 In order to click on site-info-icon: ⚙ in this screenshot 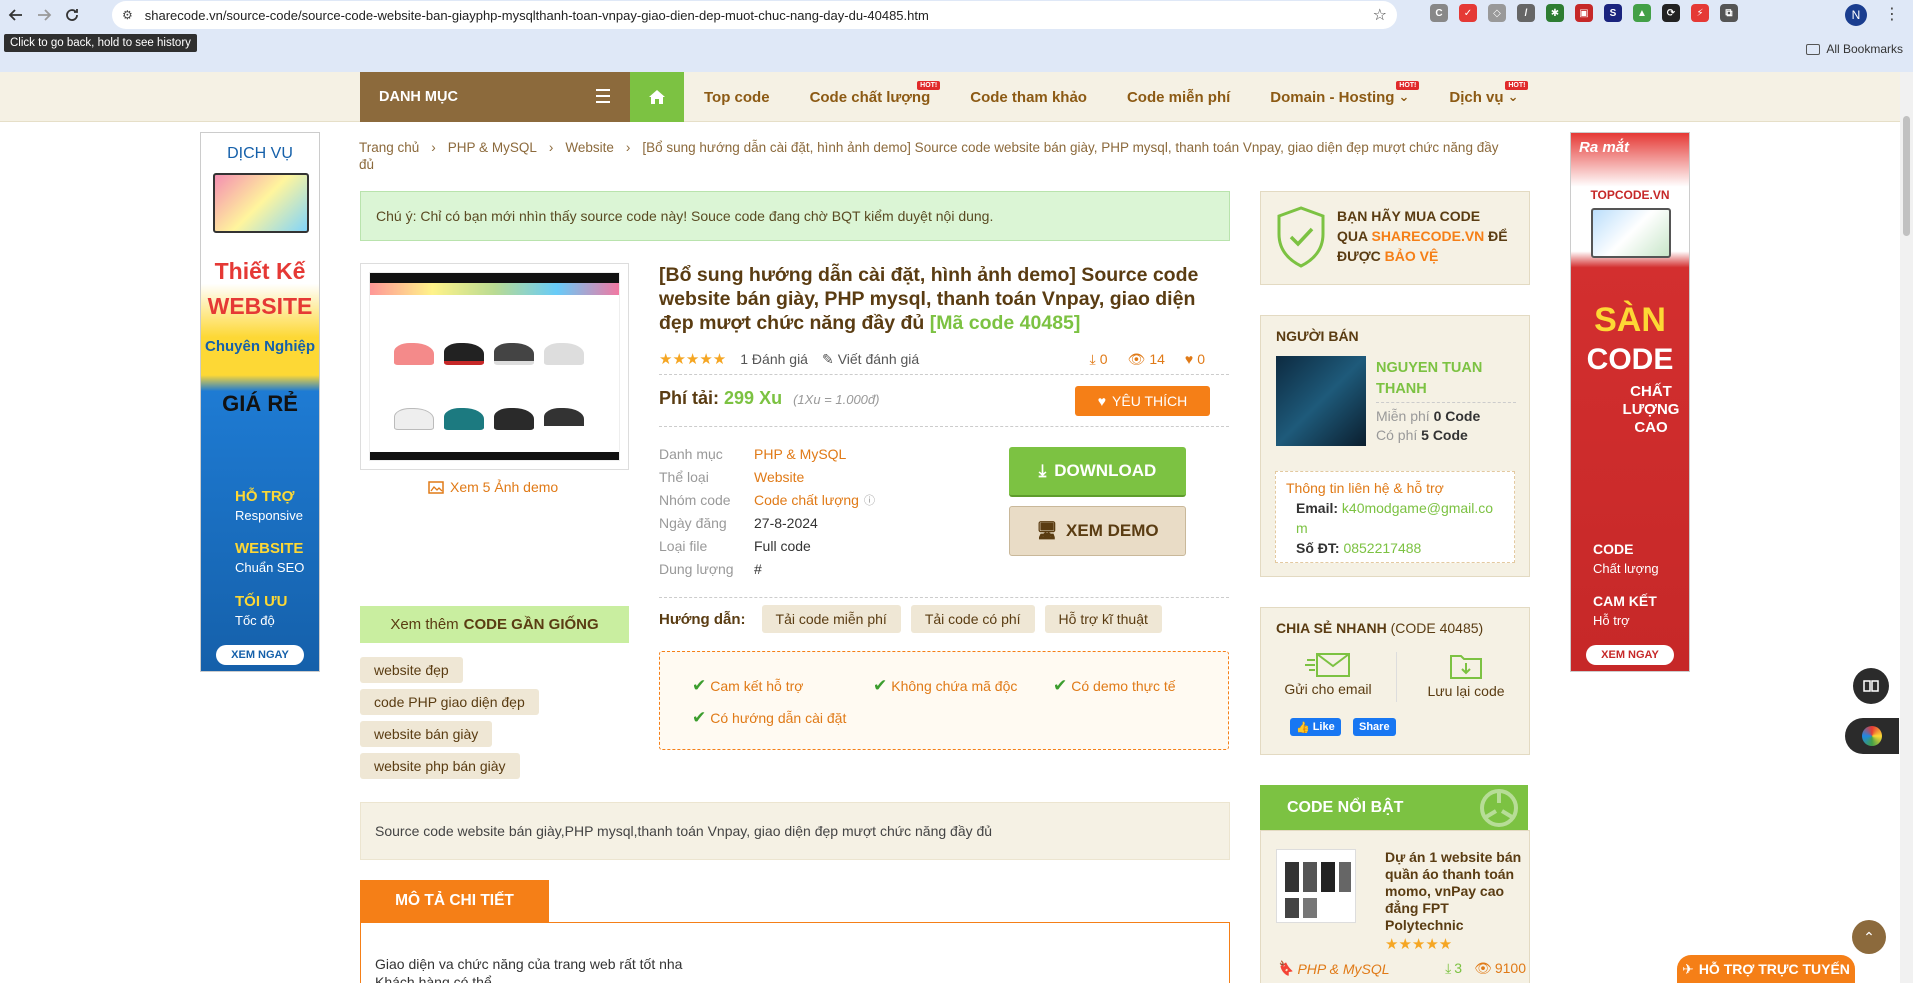, I will do `click(127, 15)`.